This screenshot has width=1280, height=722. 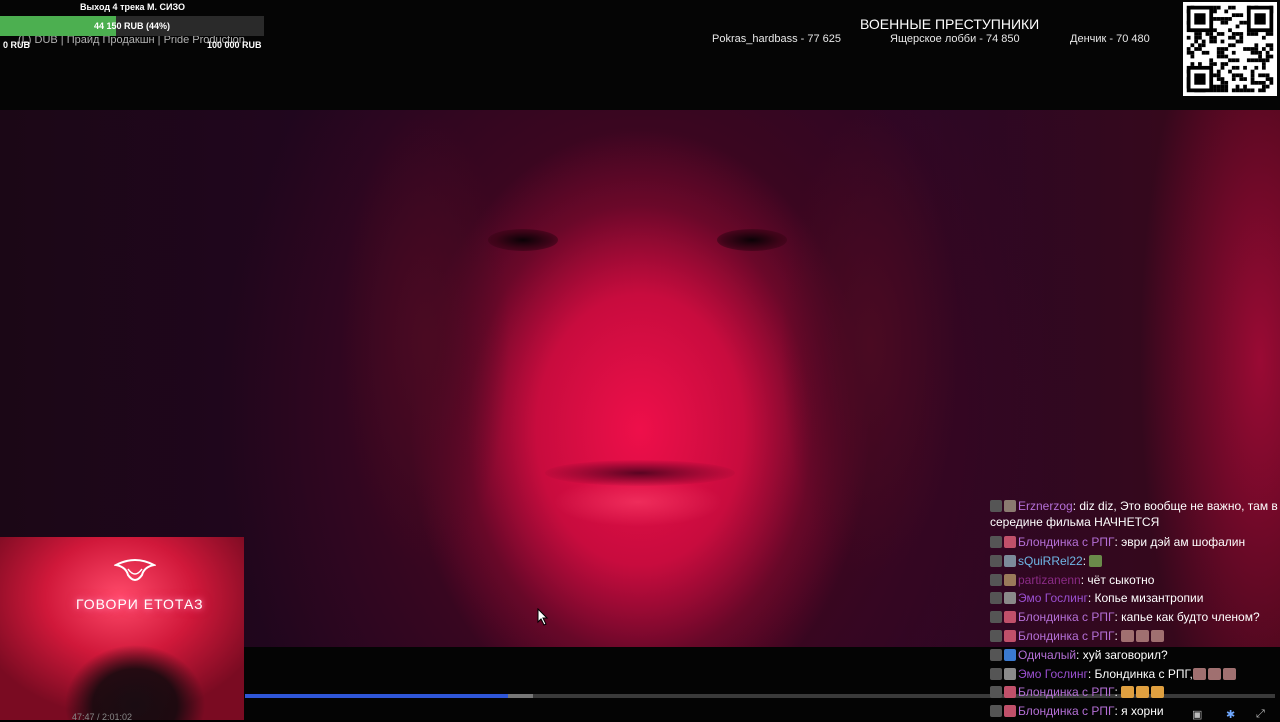 I want to click on player-buffer-fill, so click(x=520, y=696).